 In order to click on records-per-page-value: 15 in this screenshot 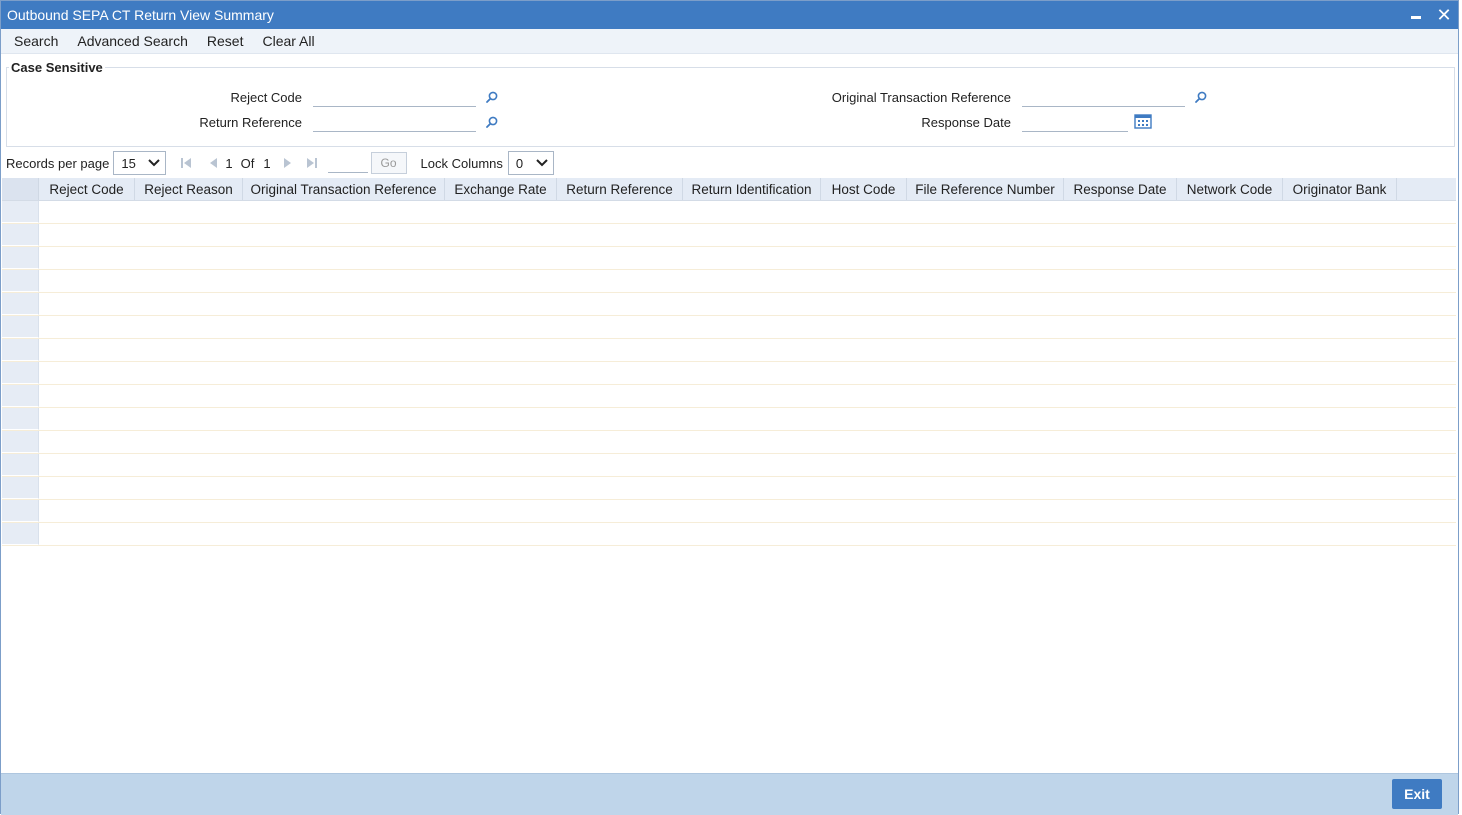, I will do `click(128, 163)`.